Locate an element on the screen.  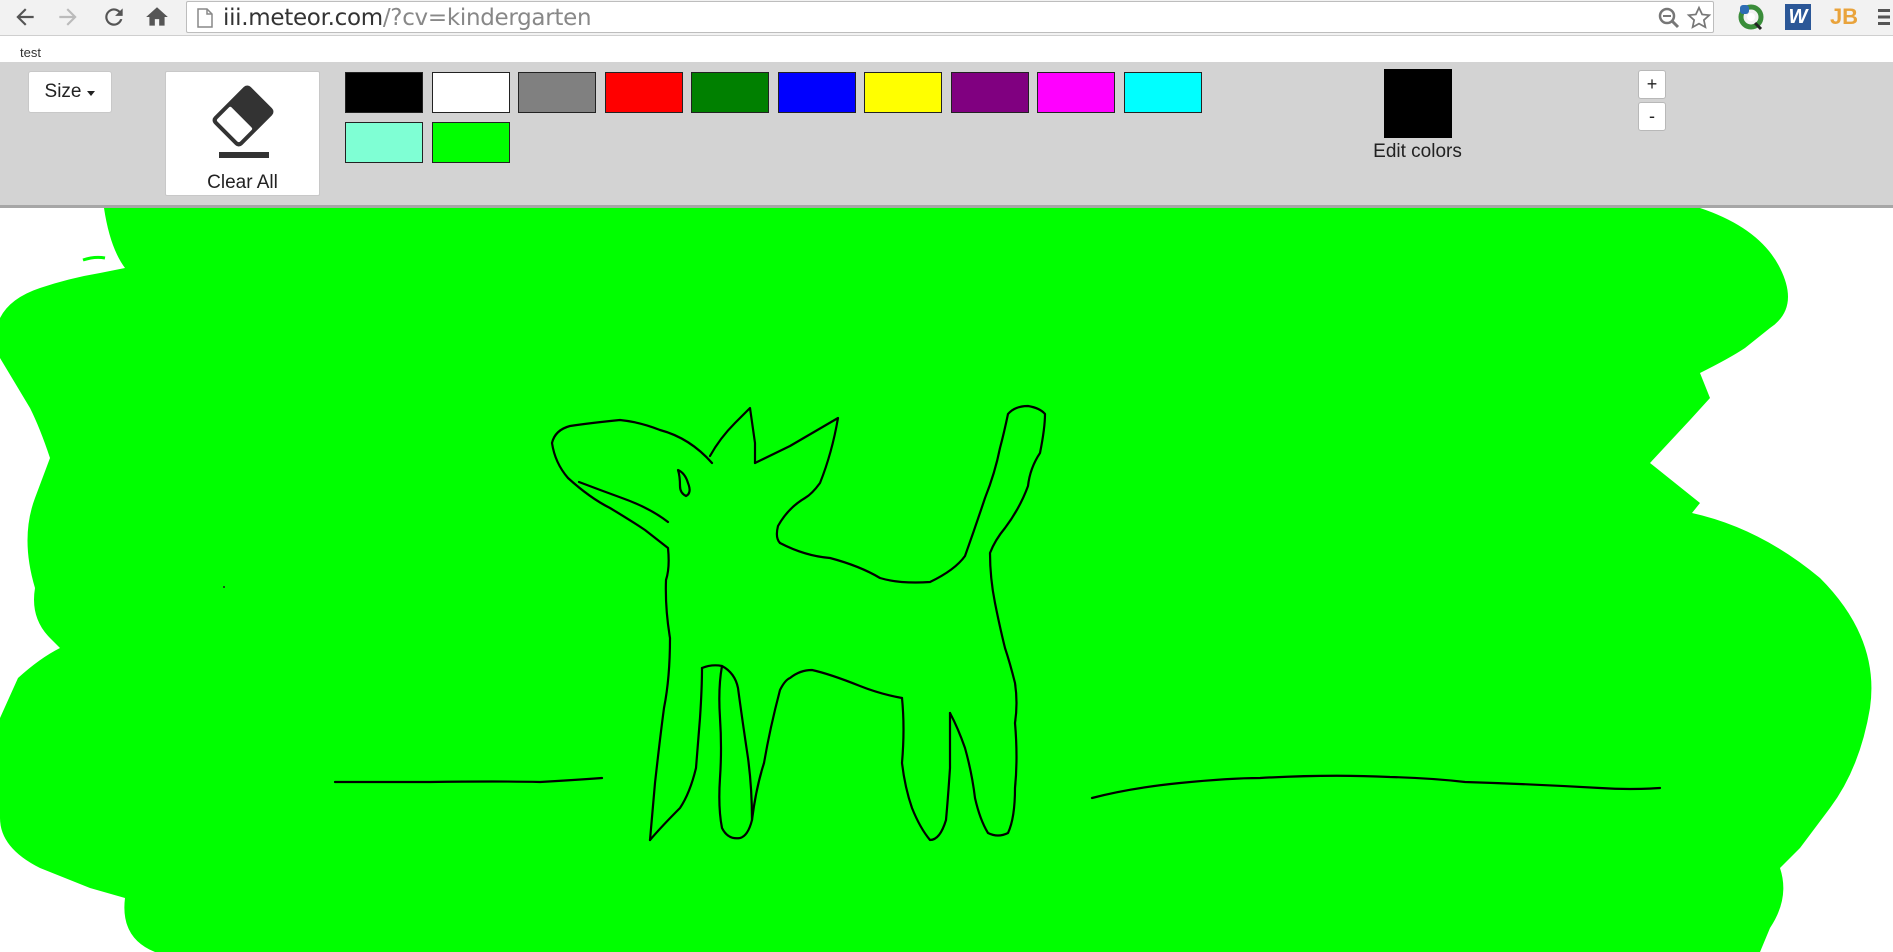
home-icon is located at coordinates (157, 16).